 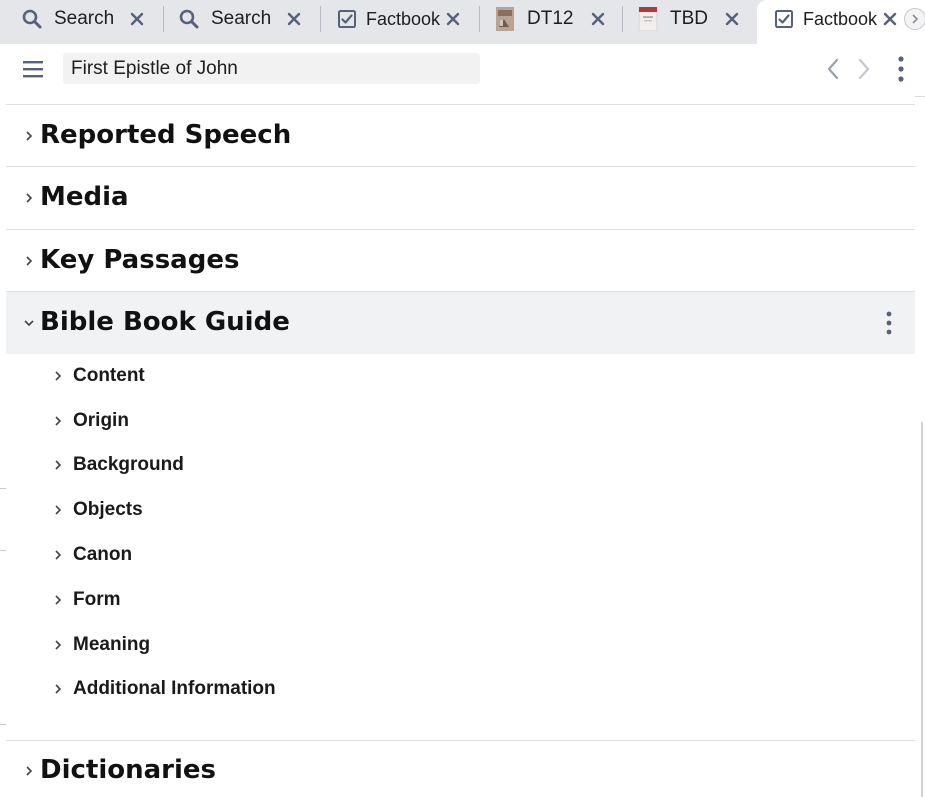 What do you see at coordinates (108, 509) in the screenshot?
I see `guide-item-label: Objects` at bounding box center [108, 509].